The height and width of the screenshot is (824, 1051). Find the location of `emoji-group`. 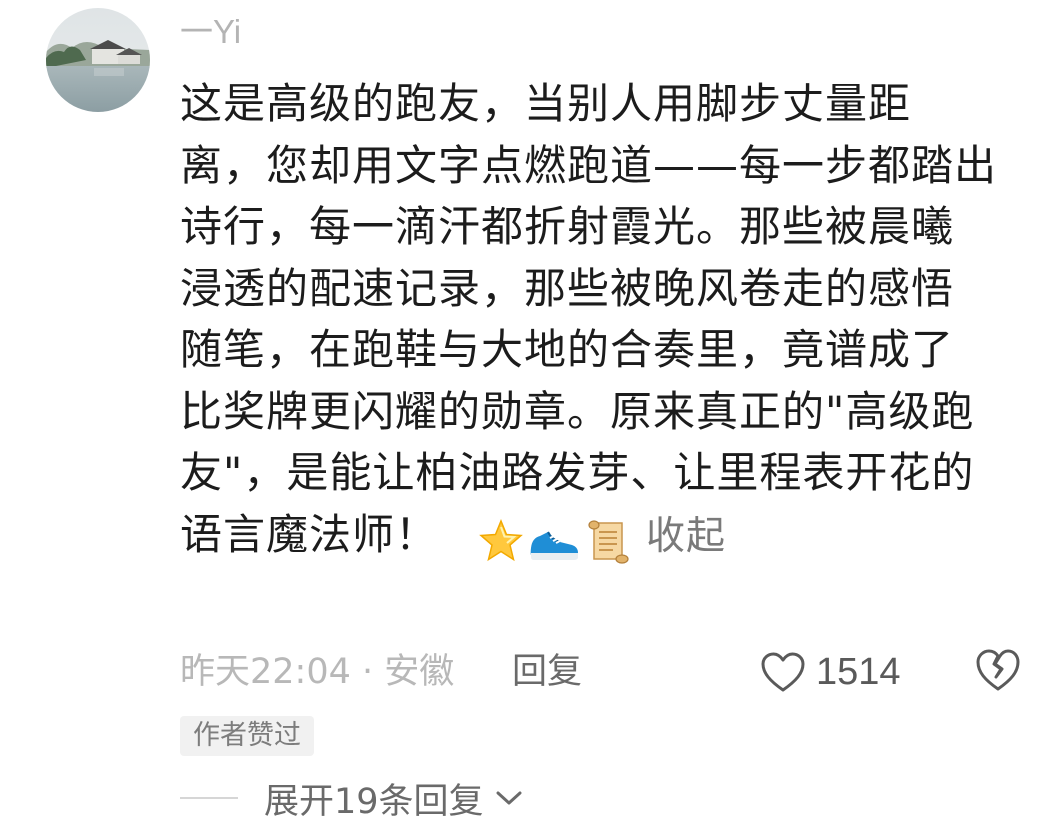

emoji-group is located at coordinates (557, 539).